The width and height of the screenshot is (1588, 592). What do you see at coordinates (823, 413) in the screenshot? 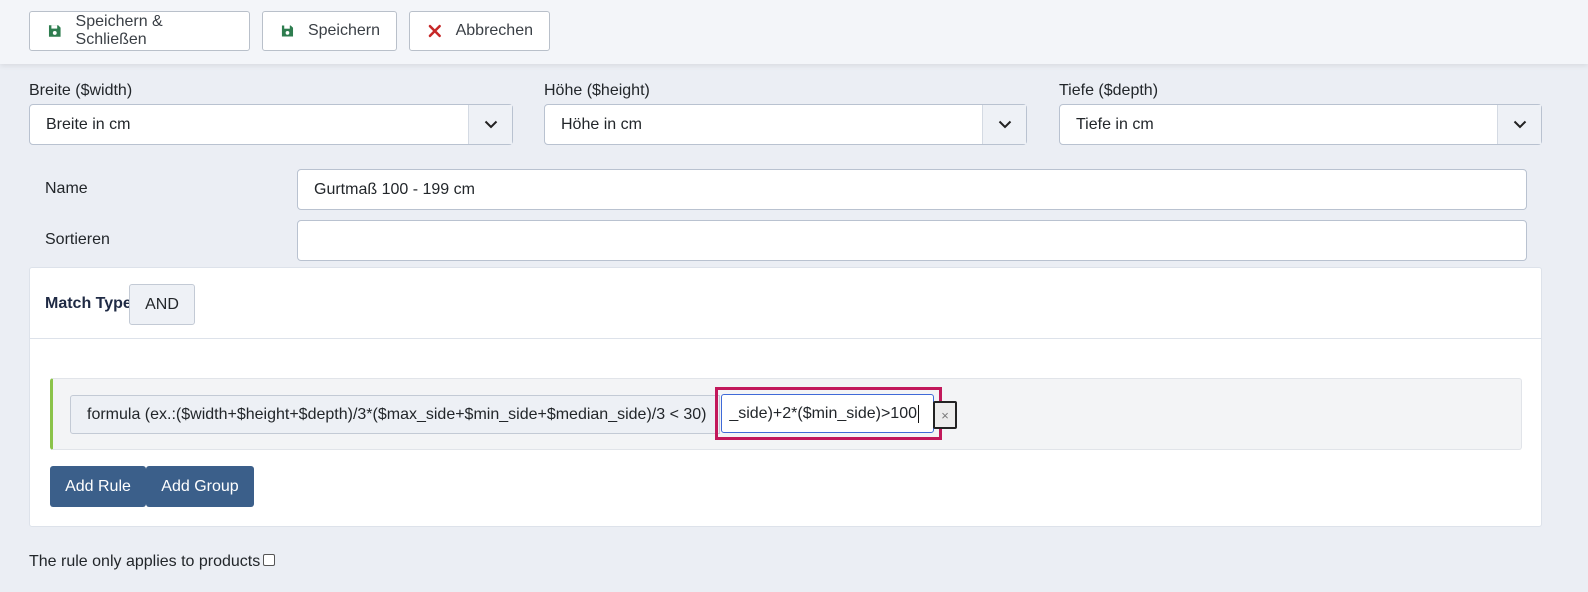
I see `rule-value-text: _side)+2*($min_side)>100` at bounding box center [823, 413].